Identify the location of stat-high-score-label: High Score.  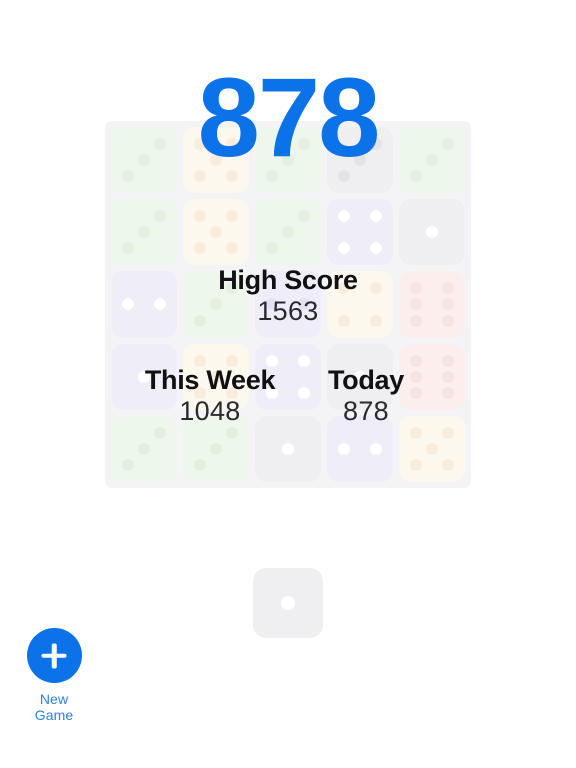
(288, 280).